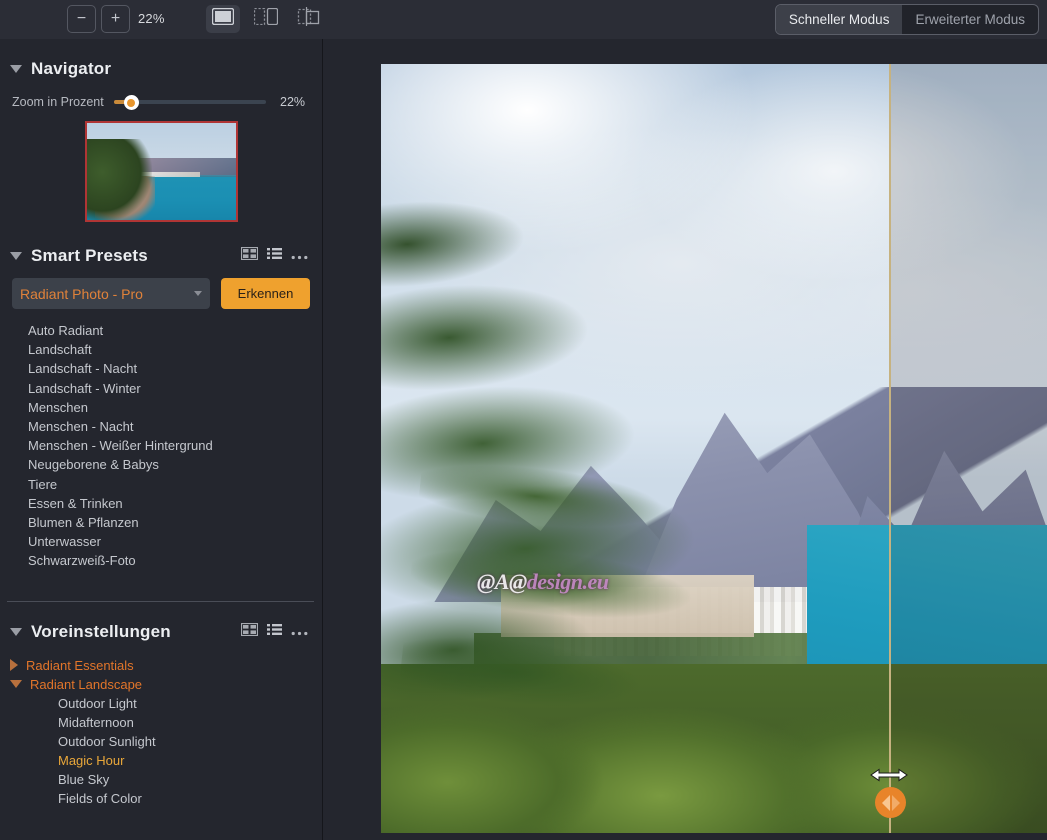 The width and height of the screenshot is (1047, 840). What do you see at coordinates (175, 407) in the screenshot?
I see `smart-preset-item: Menschen` at bounding box center [175, 407].